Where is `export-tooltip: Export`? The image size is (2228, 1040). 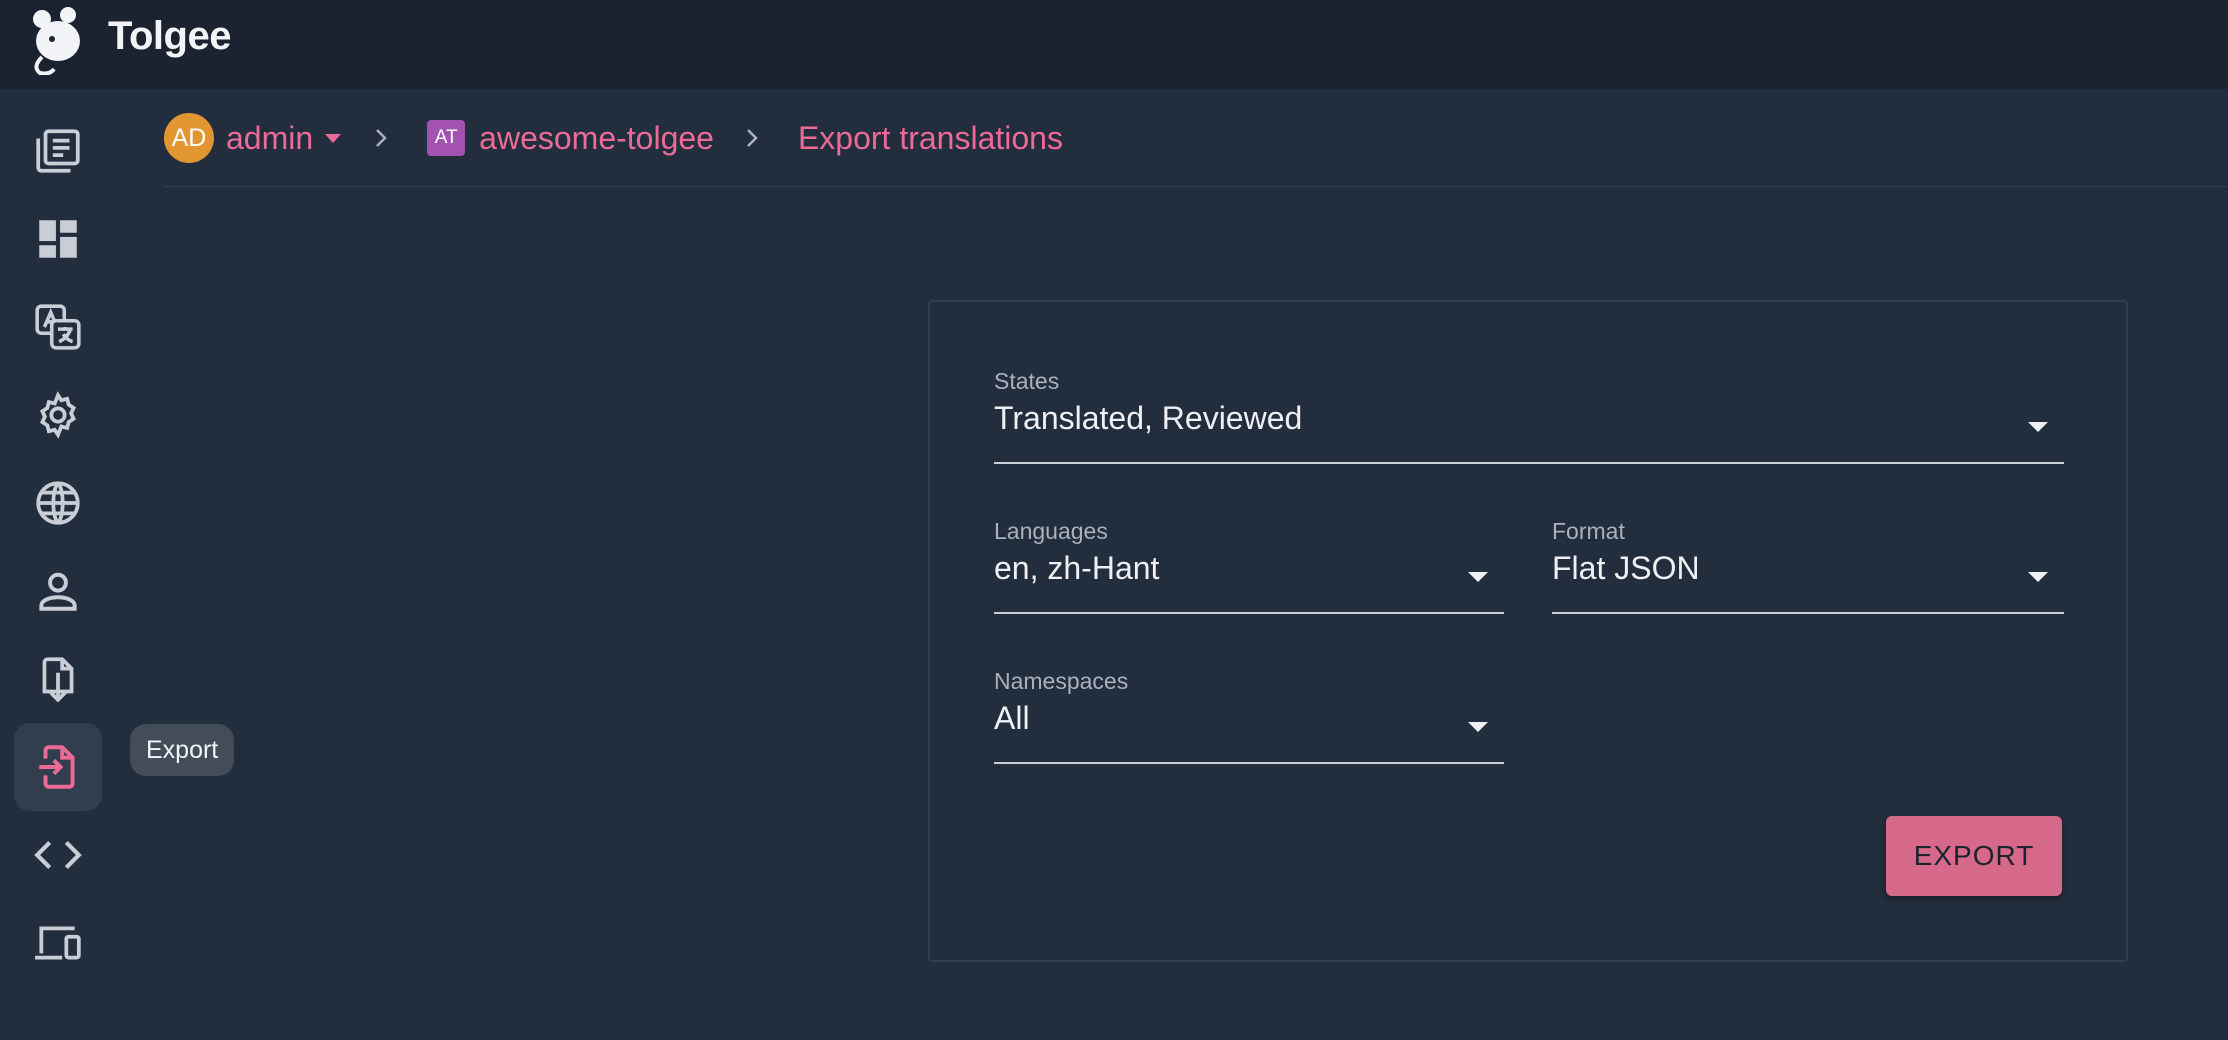
export-tooltip: Export is located at coordinates (182, 750).